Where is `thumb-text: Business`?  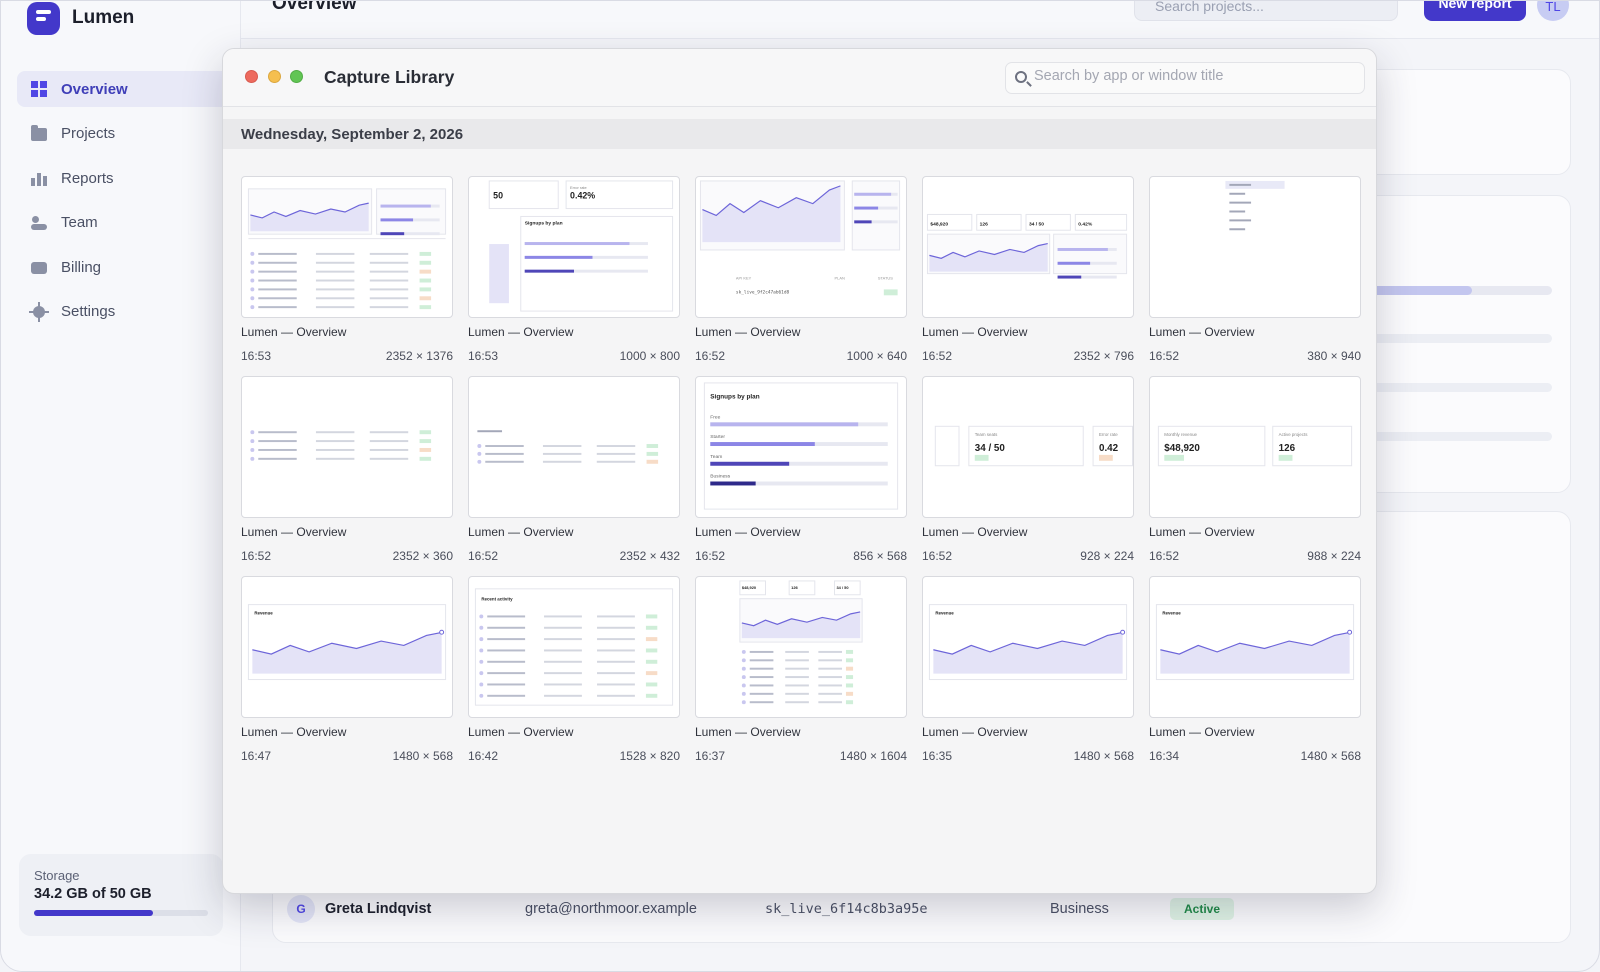 thumb-text: Business is located at coordinates (720, 477).